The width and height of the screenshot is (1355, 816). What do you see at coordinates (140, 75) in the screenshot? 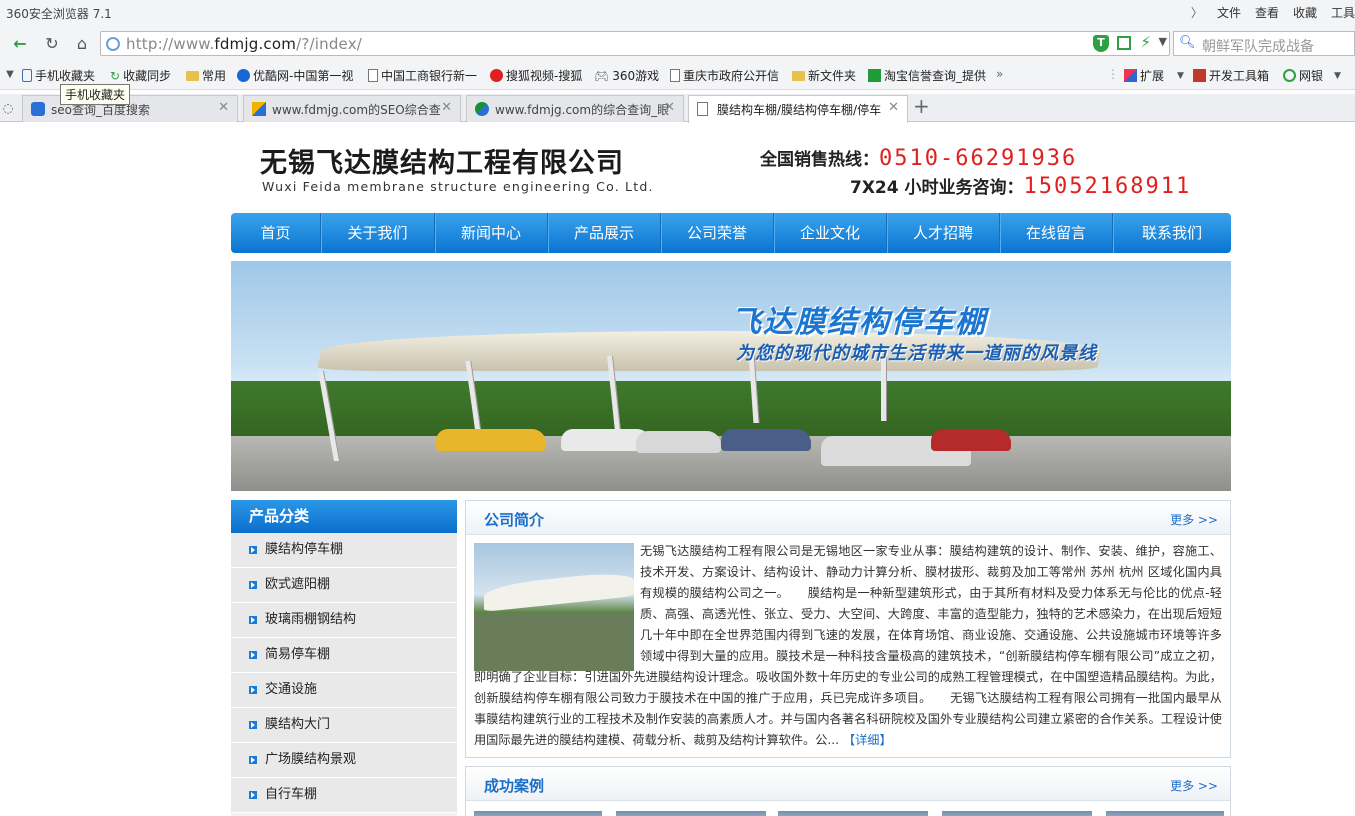
I see `bookmark-sync: ↻ 收藏同步` at bounding box center [140, 75].